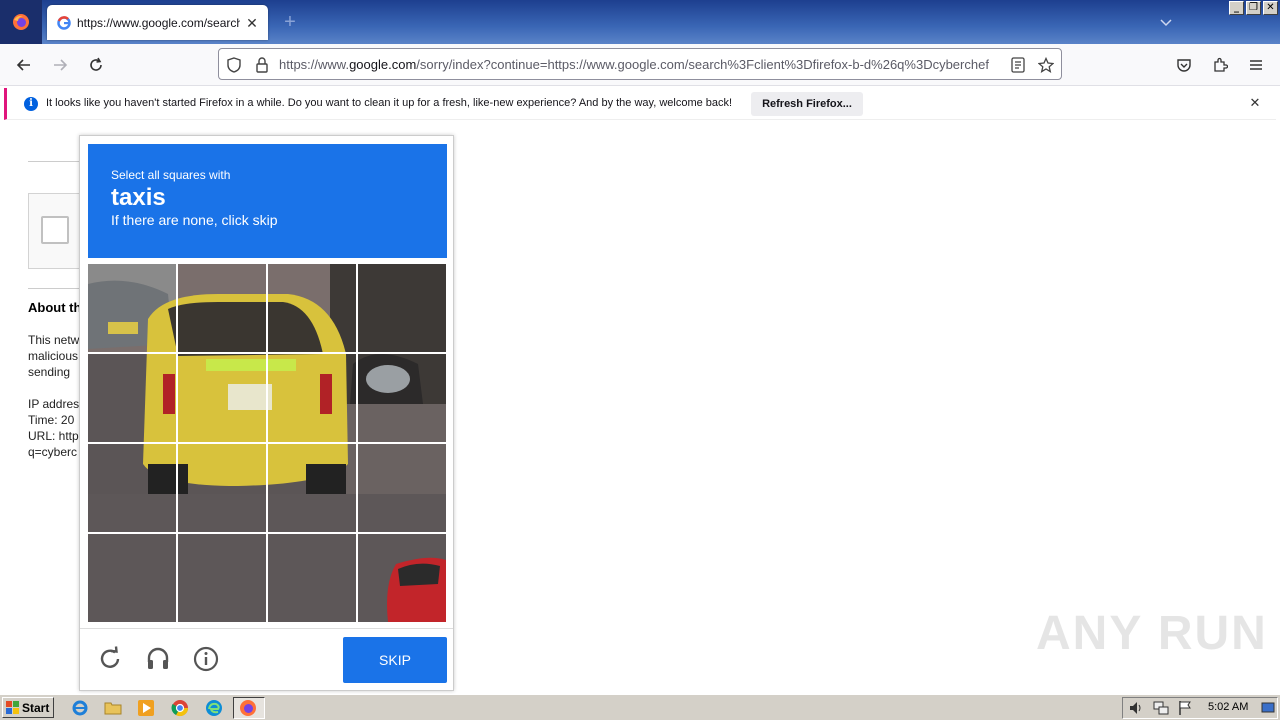 The image size is (1280, 720). I want to click on query-line: q=cyberc, so click(53, 452).